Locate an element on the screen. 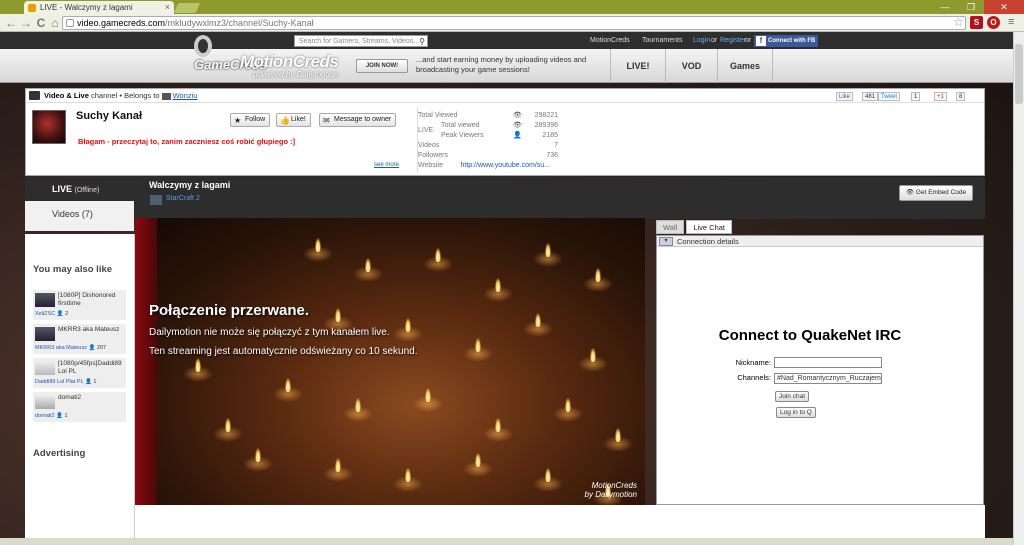  extension-s-icon: S is located at coordinates (976, 22).